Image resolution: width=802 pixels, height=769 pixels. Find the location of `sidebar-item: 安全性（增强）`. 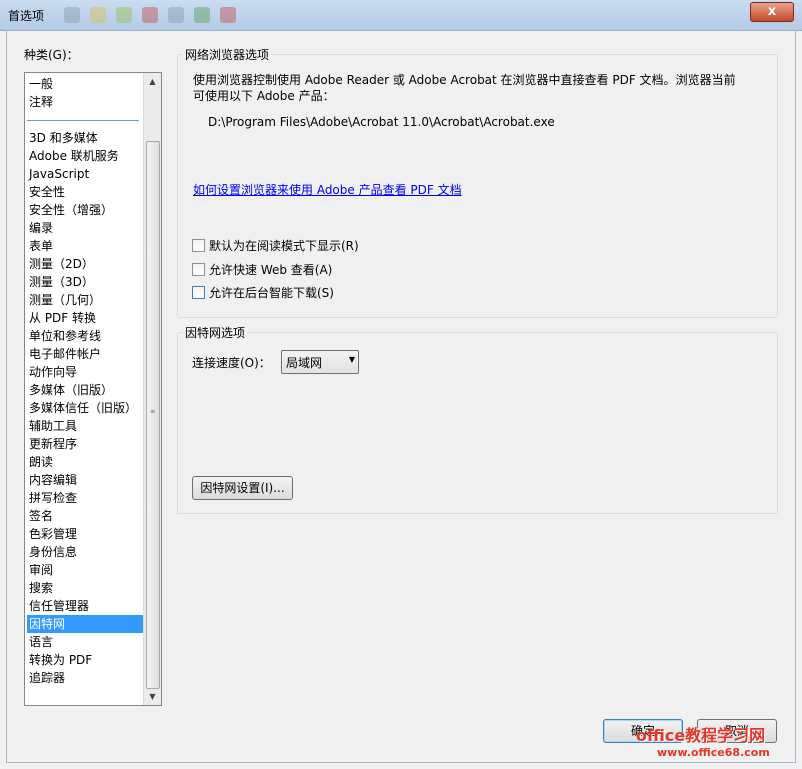

sidebar-item: 安全性（增强） is located at coordinates (86, 210).